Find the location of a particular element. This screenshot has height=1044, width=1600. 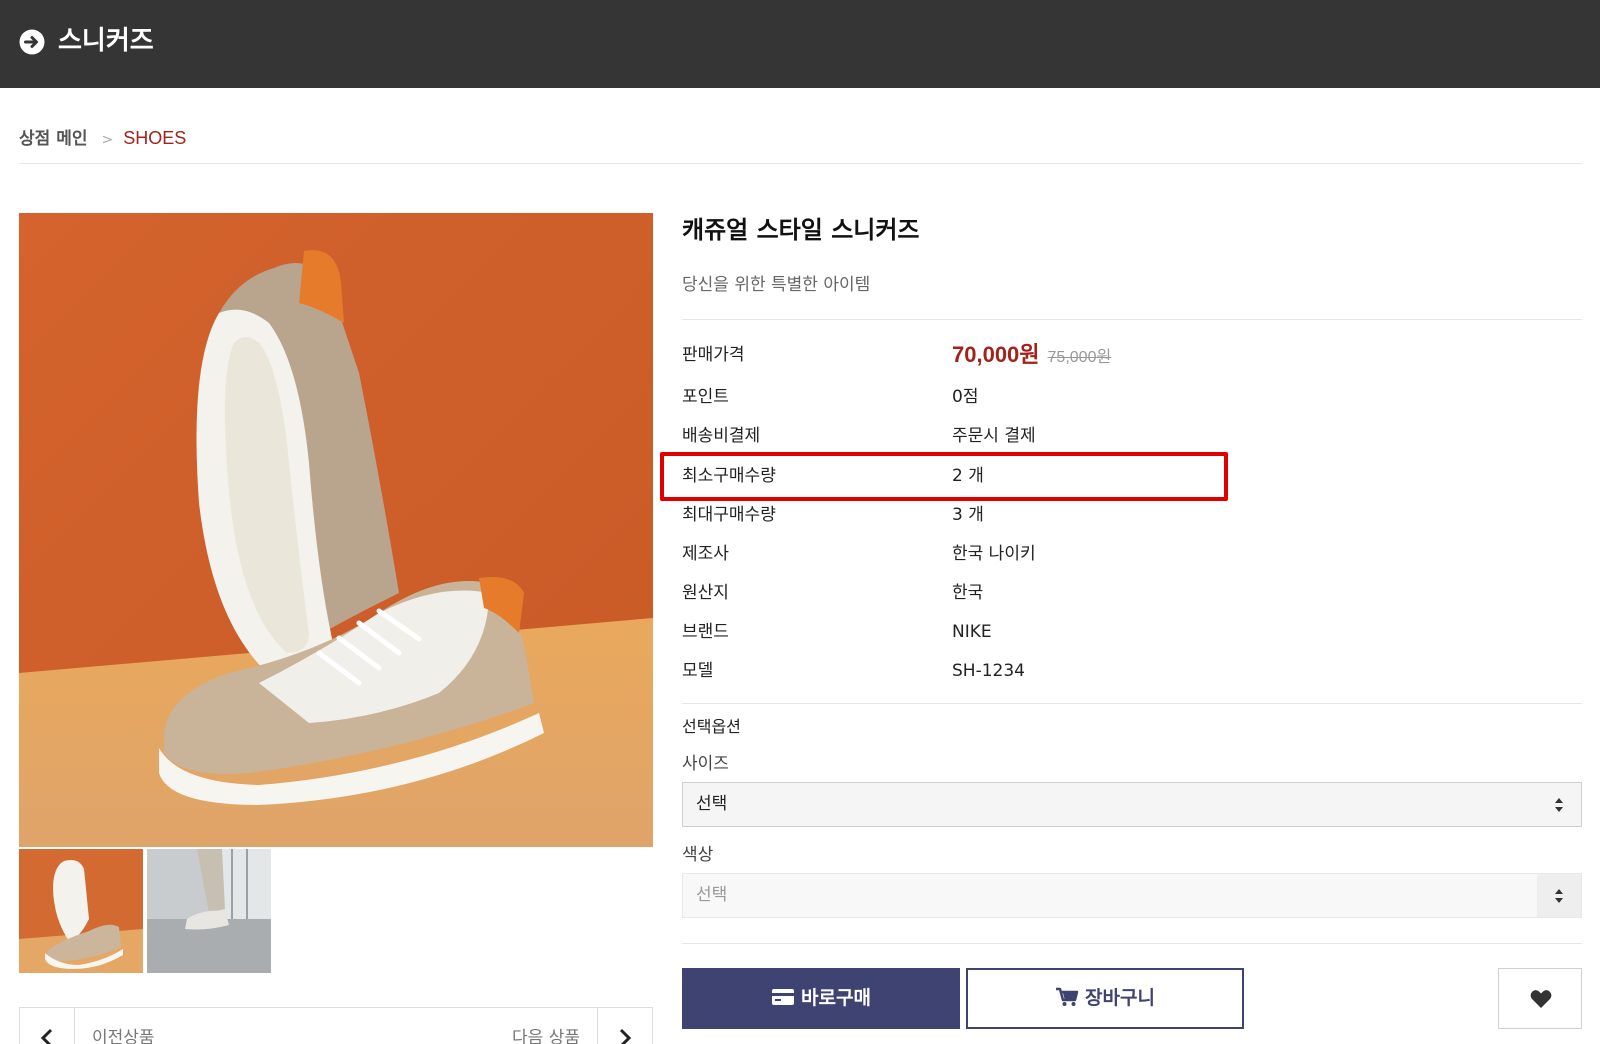

add-to-cart-button: 장바구니 is located at coordinates (1105, 998).